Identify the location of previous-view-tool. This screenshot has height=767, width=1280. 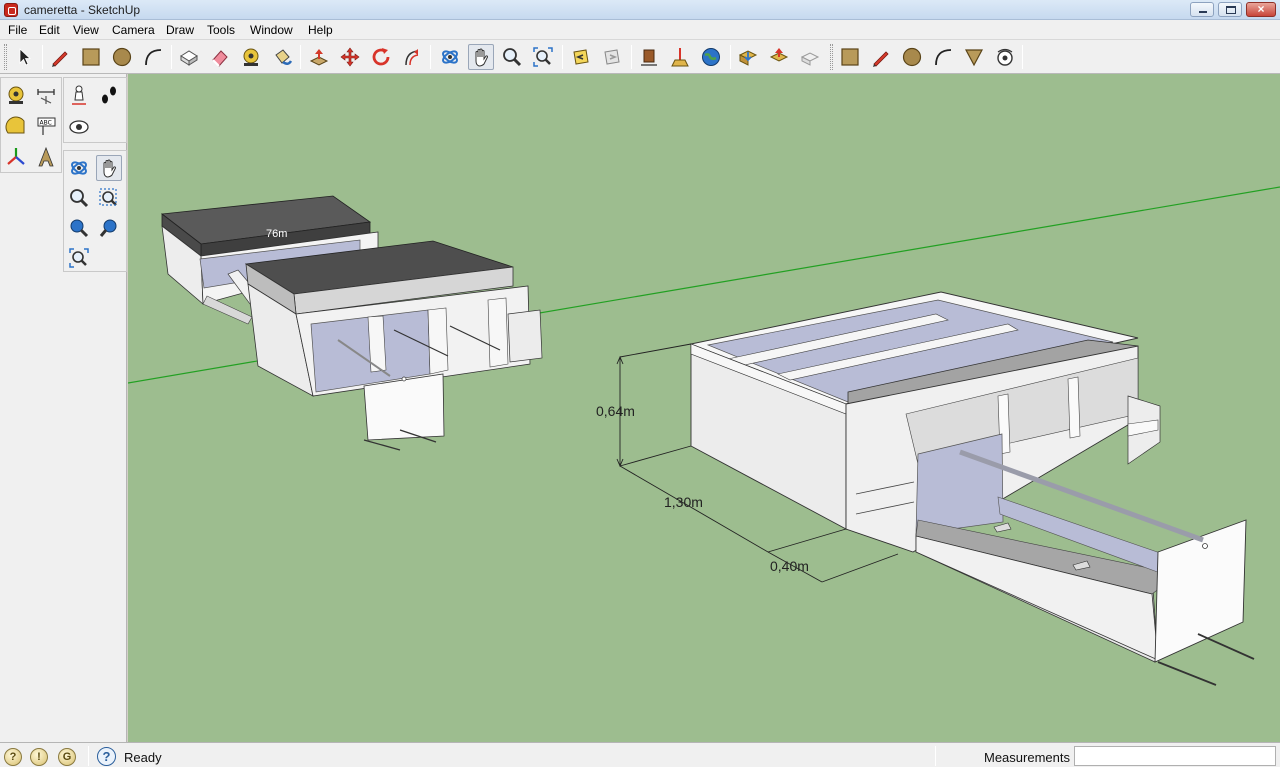
(79, 228).